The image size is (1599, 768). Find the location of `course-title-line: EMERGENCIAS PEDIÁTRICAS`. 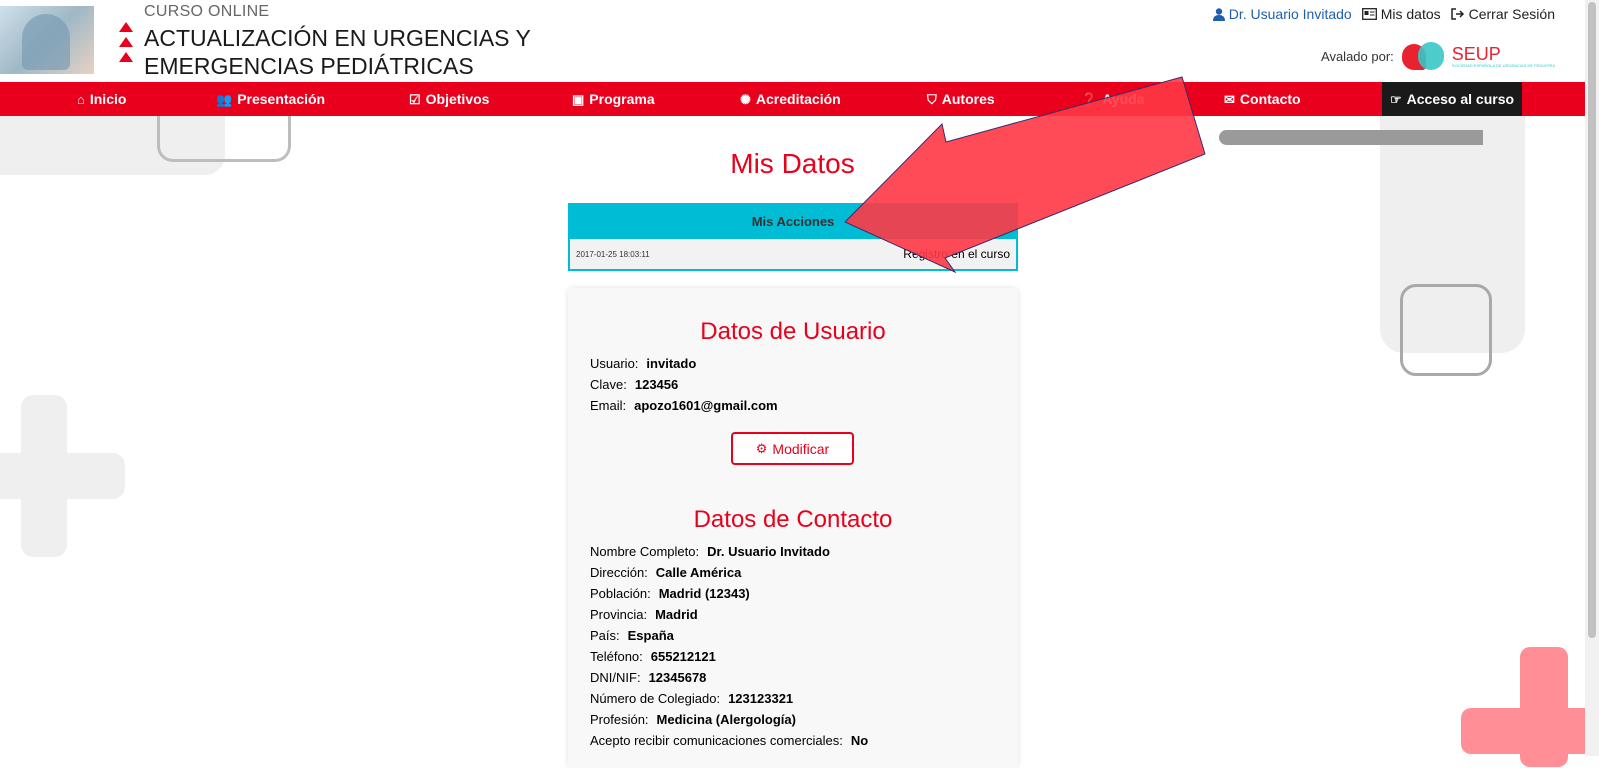

course-title-line: EMERGENCIAS PEDIÁTRICAS is located at coordinates (309, 66).